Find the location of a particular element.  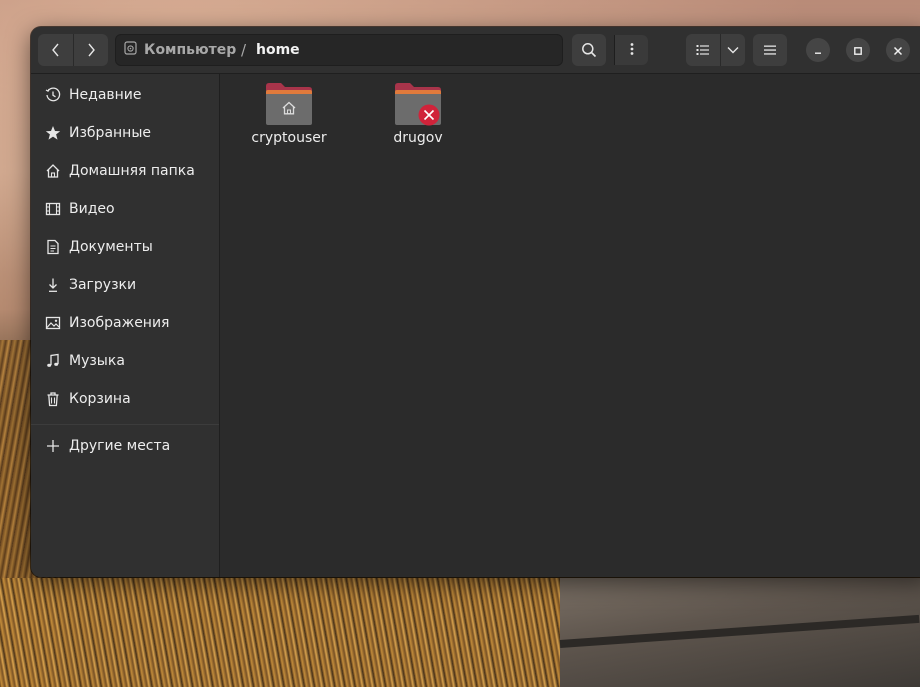

back-button is located at coordinates (55, 50).